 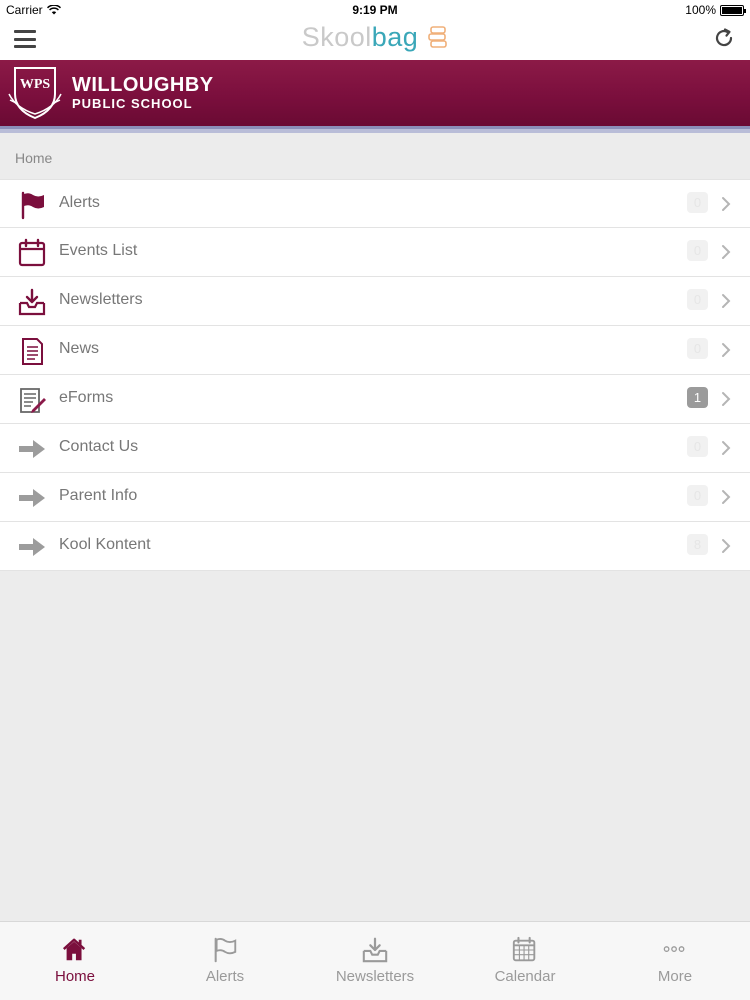 I want to click on school-name: WILLOUGHBY PUBLIC SCHOOL, so click(x=143, y=93).